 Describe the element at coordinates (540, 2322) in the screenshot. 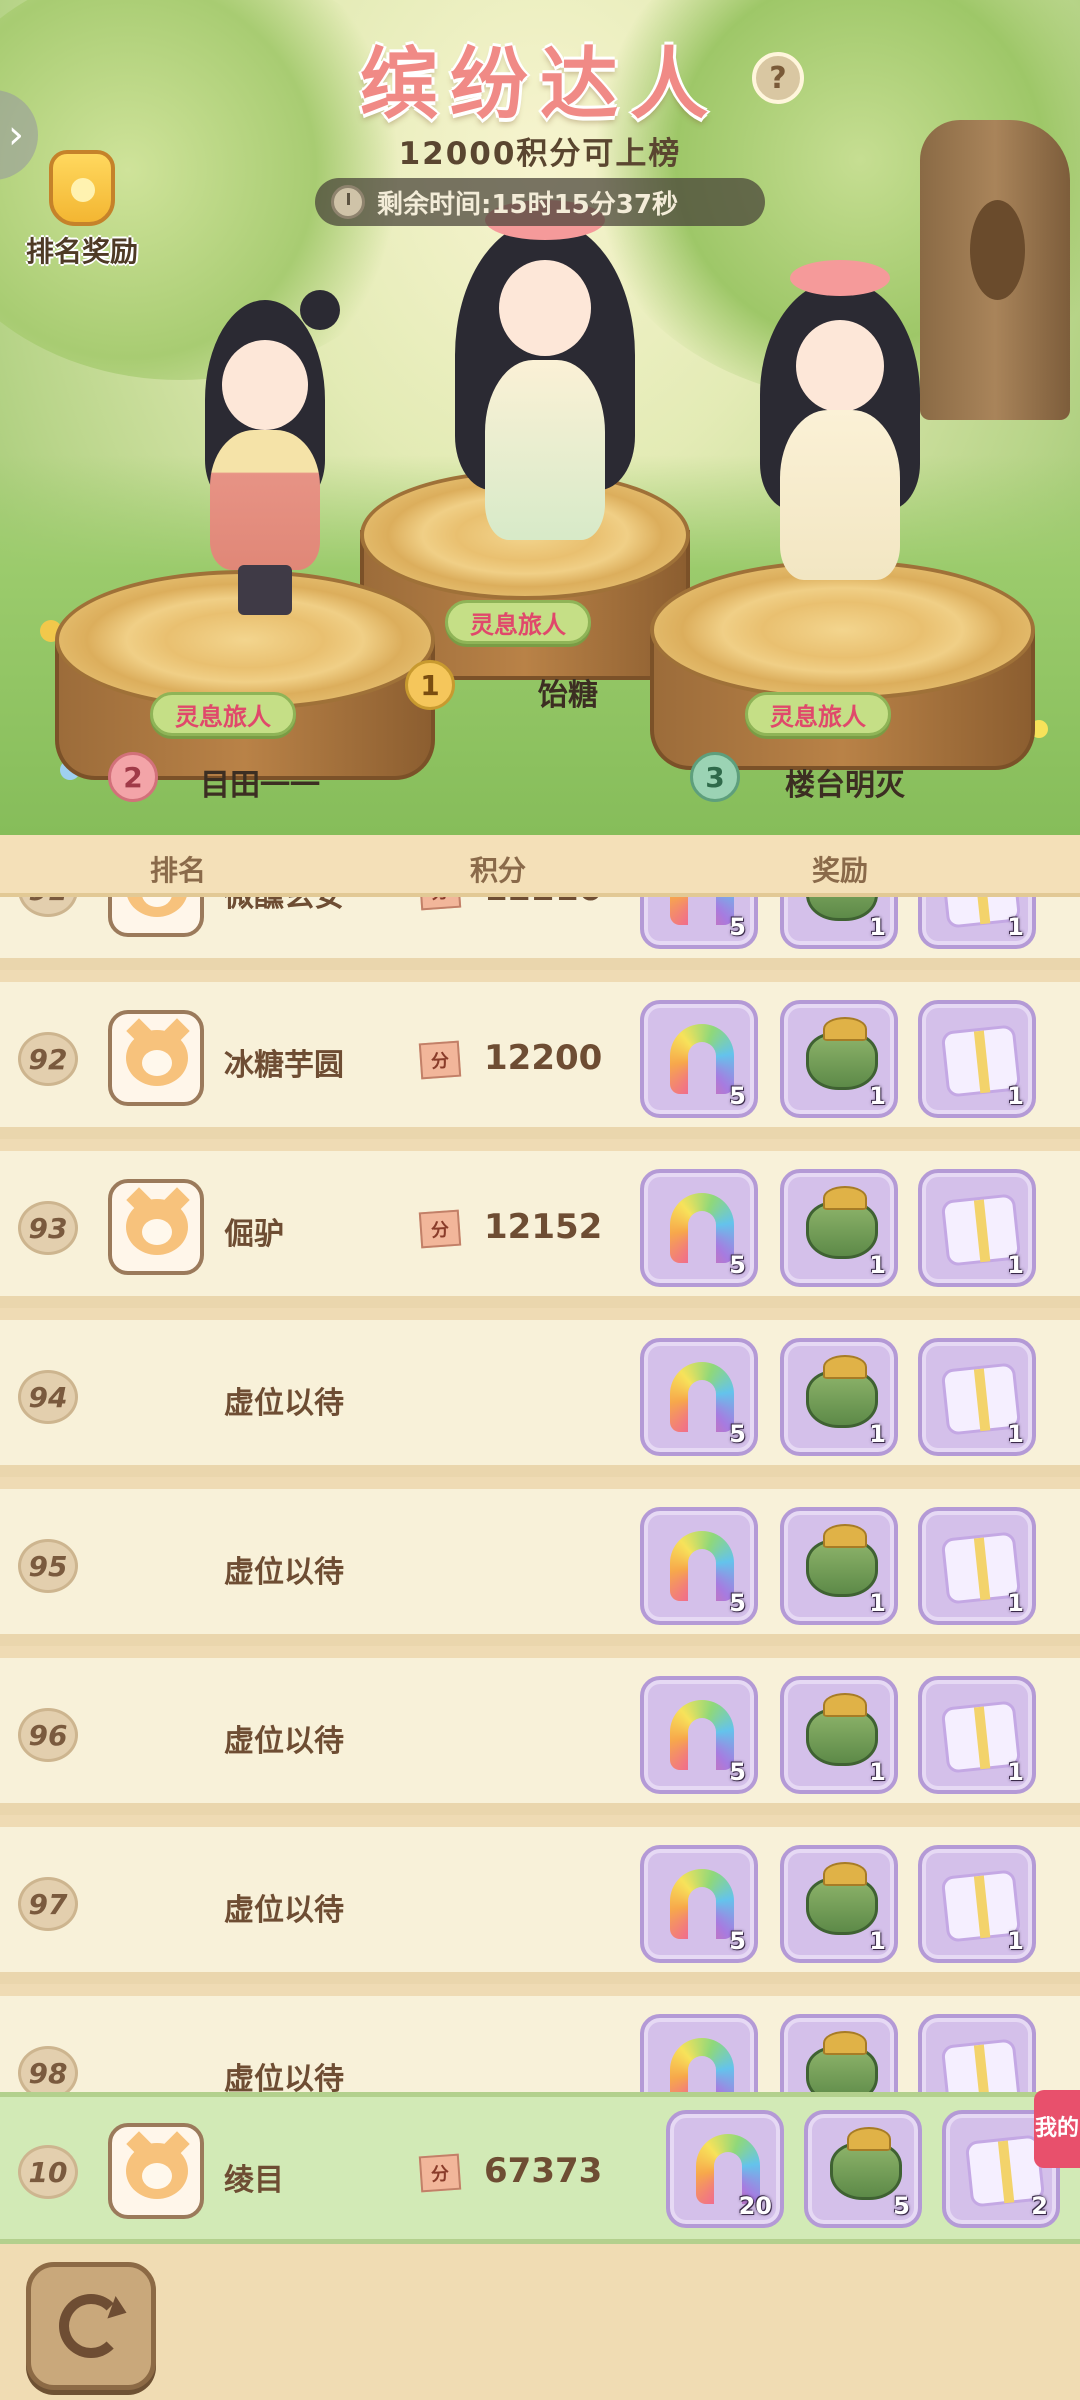

I see `bottom-bar` at that location.